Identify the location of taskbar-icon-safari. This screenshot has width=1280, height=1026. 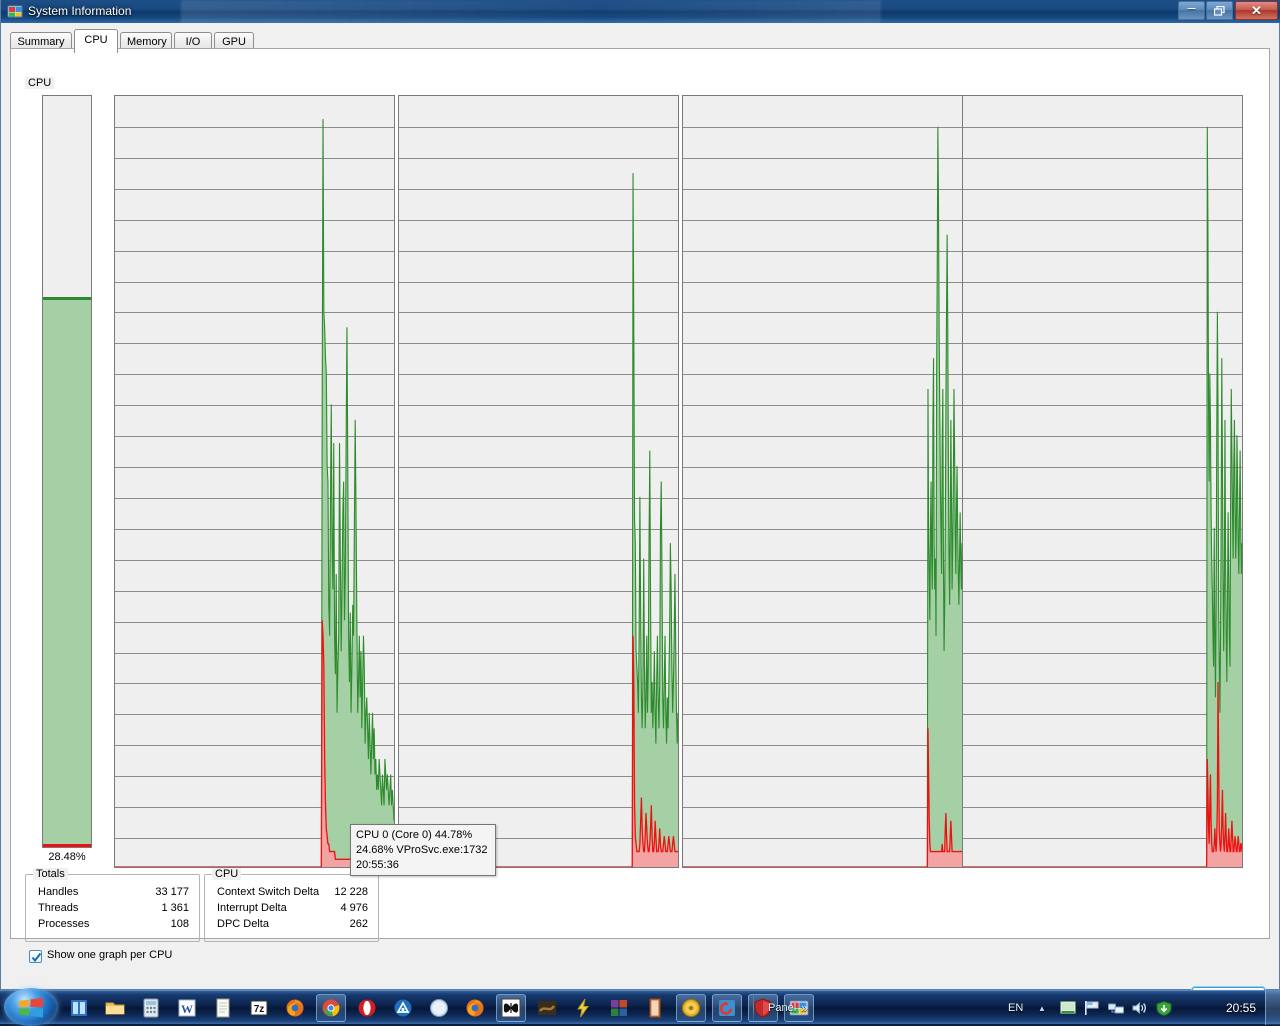
(439, 1008).